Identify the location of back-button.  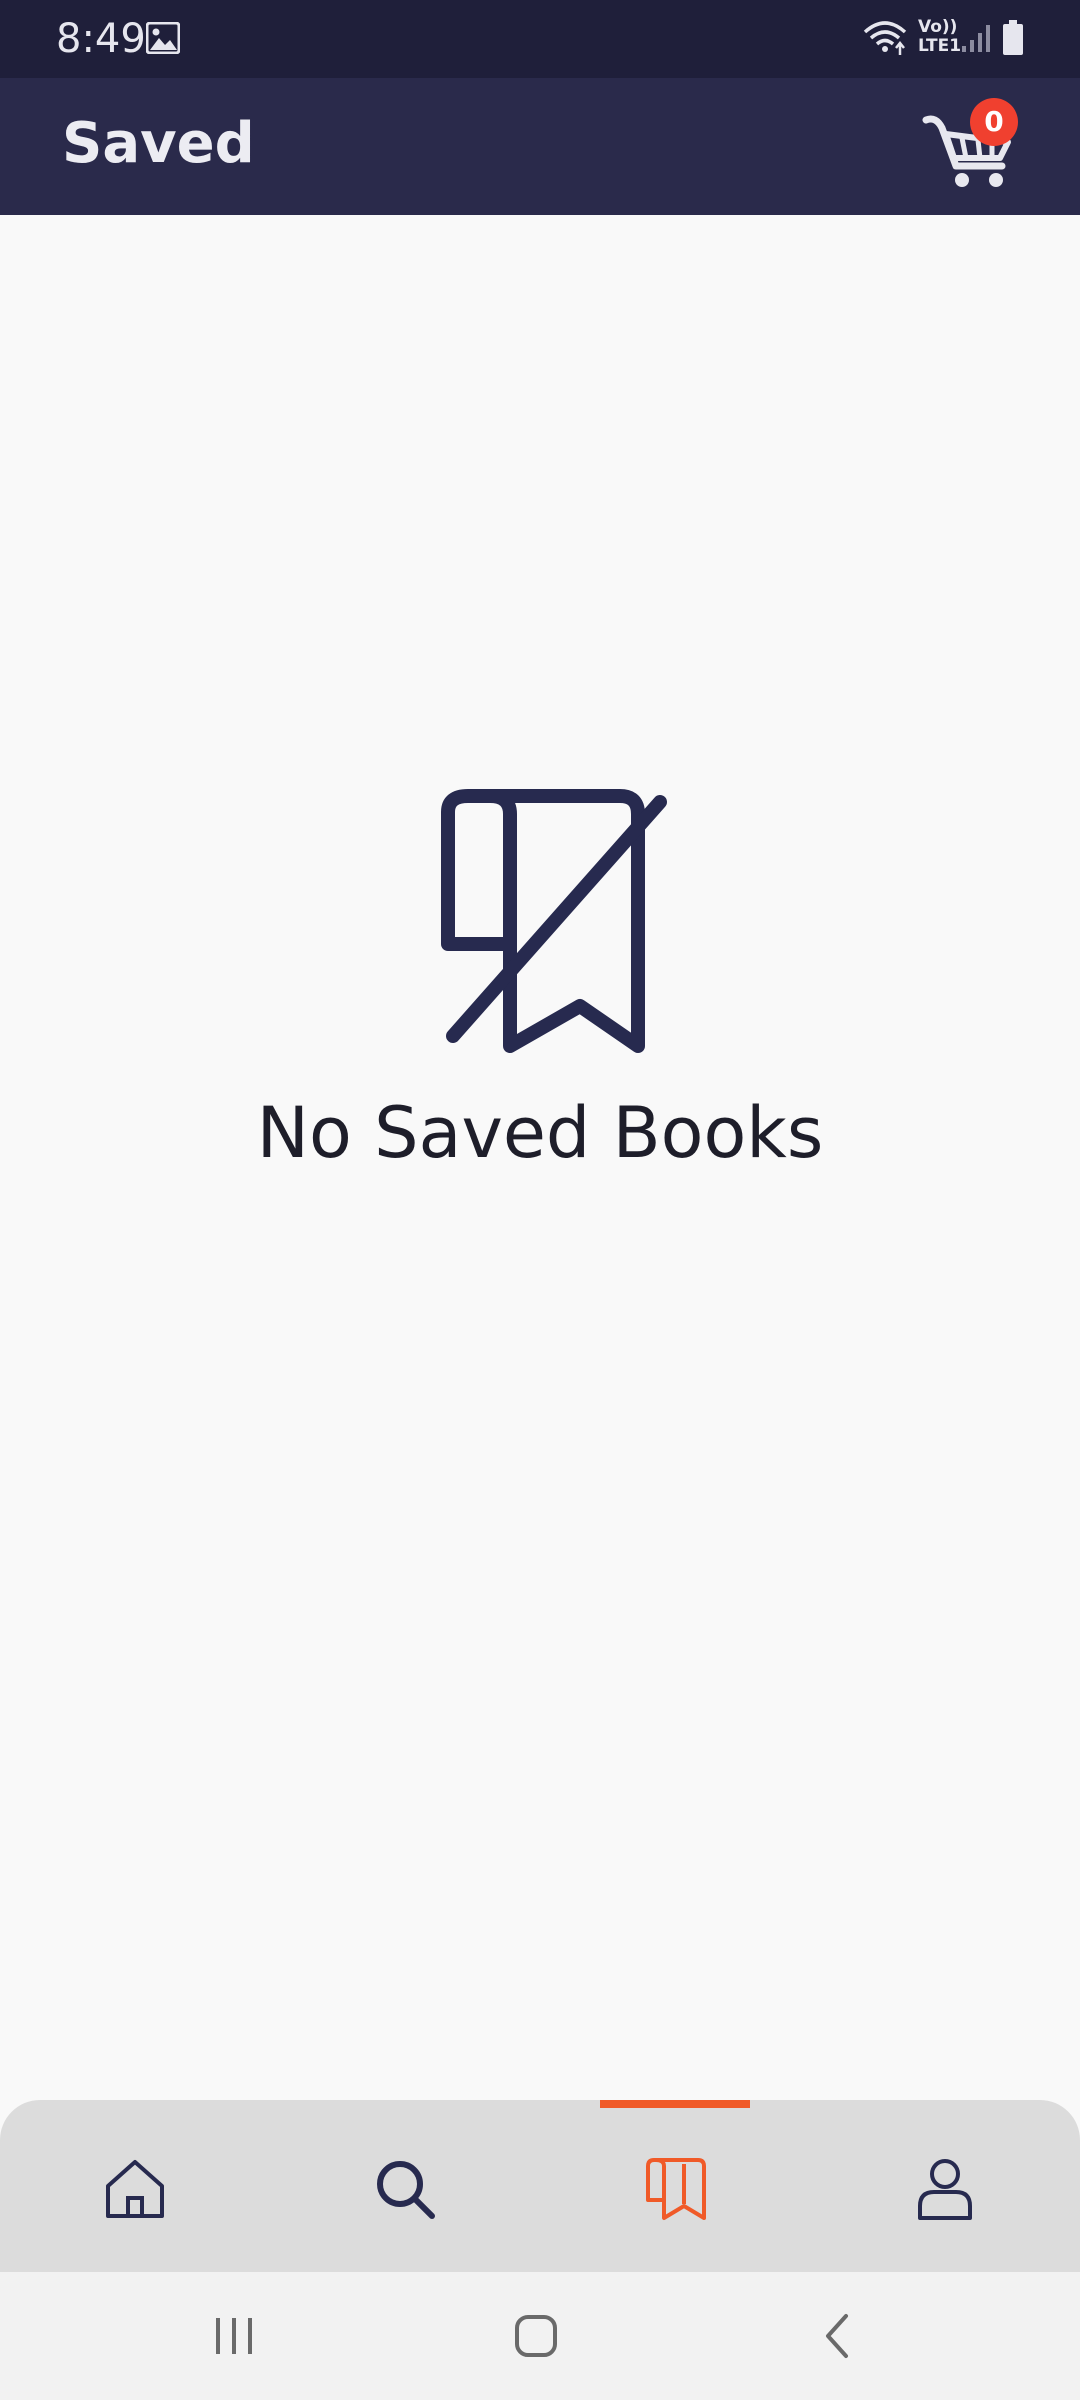
(838, 2336).